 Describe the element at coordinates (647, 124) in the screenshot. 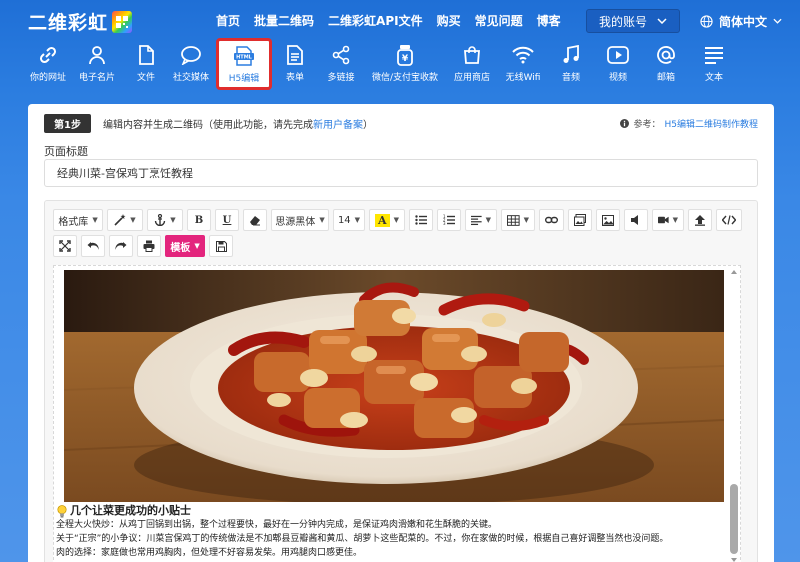

I see `reference-label: 参考：` at that location.